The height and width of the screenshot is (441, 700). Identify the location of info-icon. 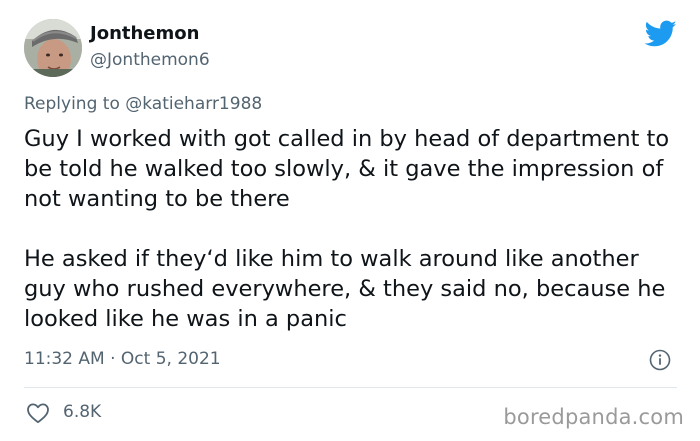
(660, 360).